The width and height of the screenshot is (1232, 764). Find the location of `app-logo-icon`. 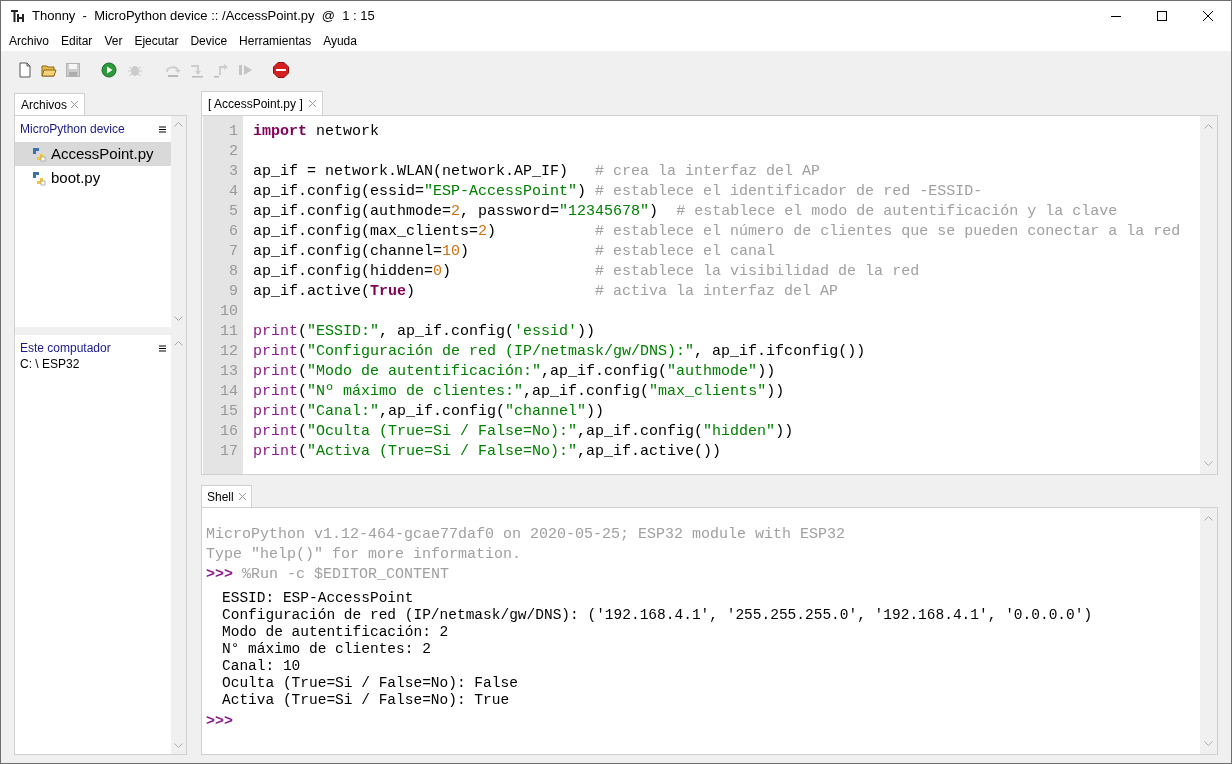

app-logo-icon is located at coordinates (18, 16).